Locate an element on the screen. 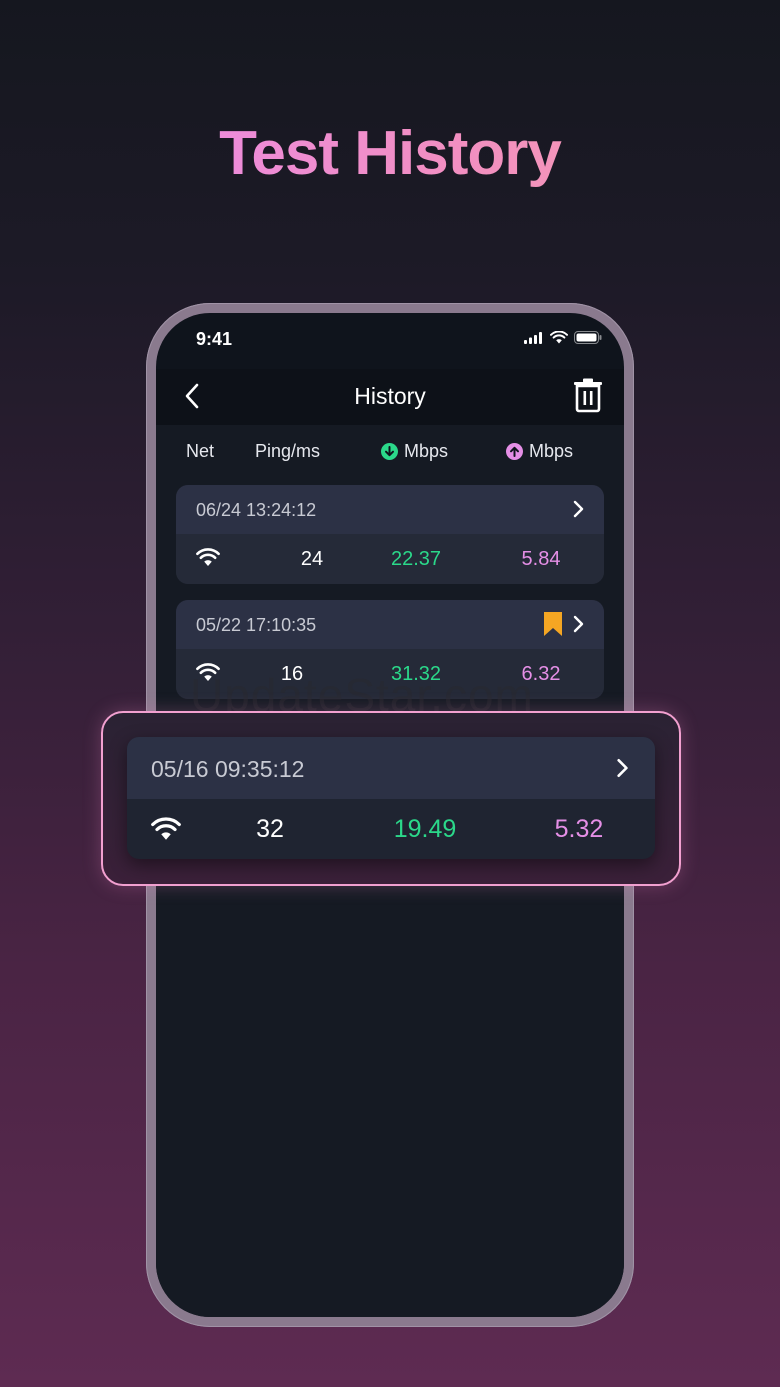 The width and height of the screenshot is (780, 1387). battery-icon is located at coordinates (588, 337).